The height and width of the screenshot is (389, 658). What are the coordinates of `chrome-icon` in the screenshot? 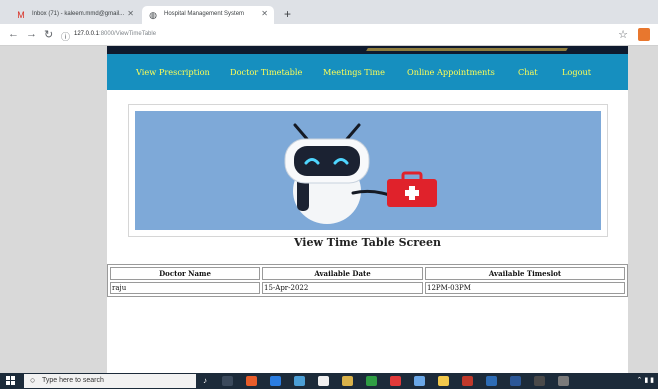 It's located at (371, 381).